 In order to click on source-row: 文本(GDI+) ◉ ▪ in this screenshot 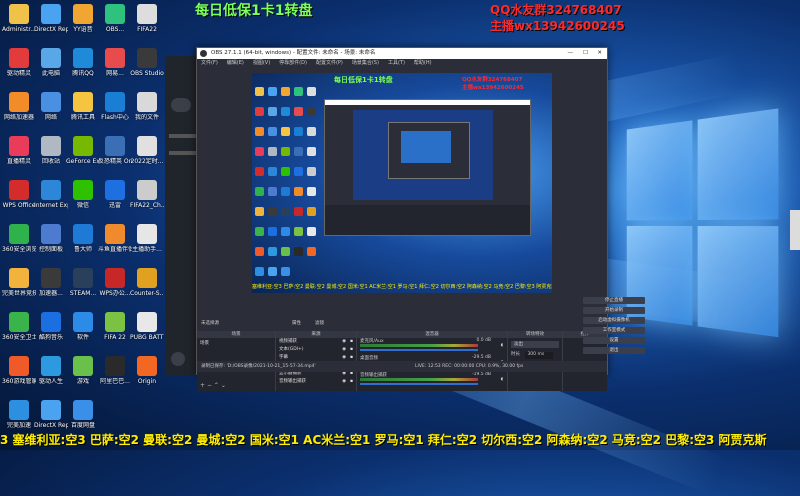, I will do `click(316, 350)`.